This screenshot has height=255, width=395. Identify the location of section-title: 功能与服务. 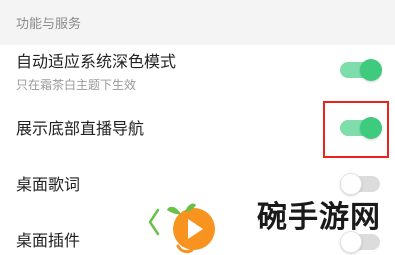
(49, 24).